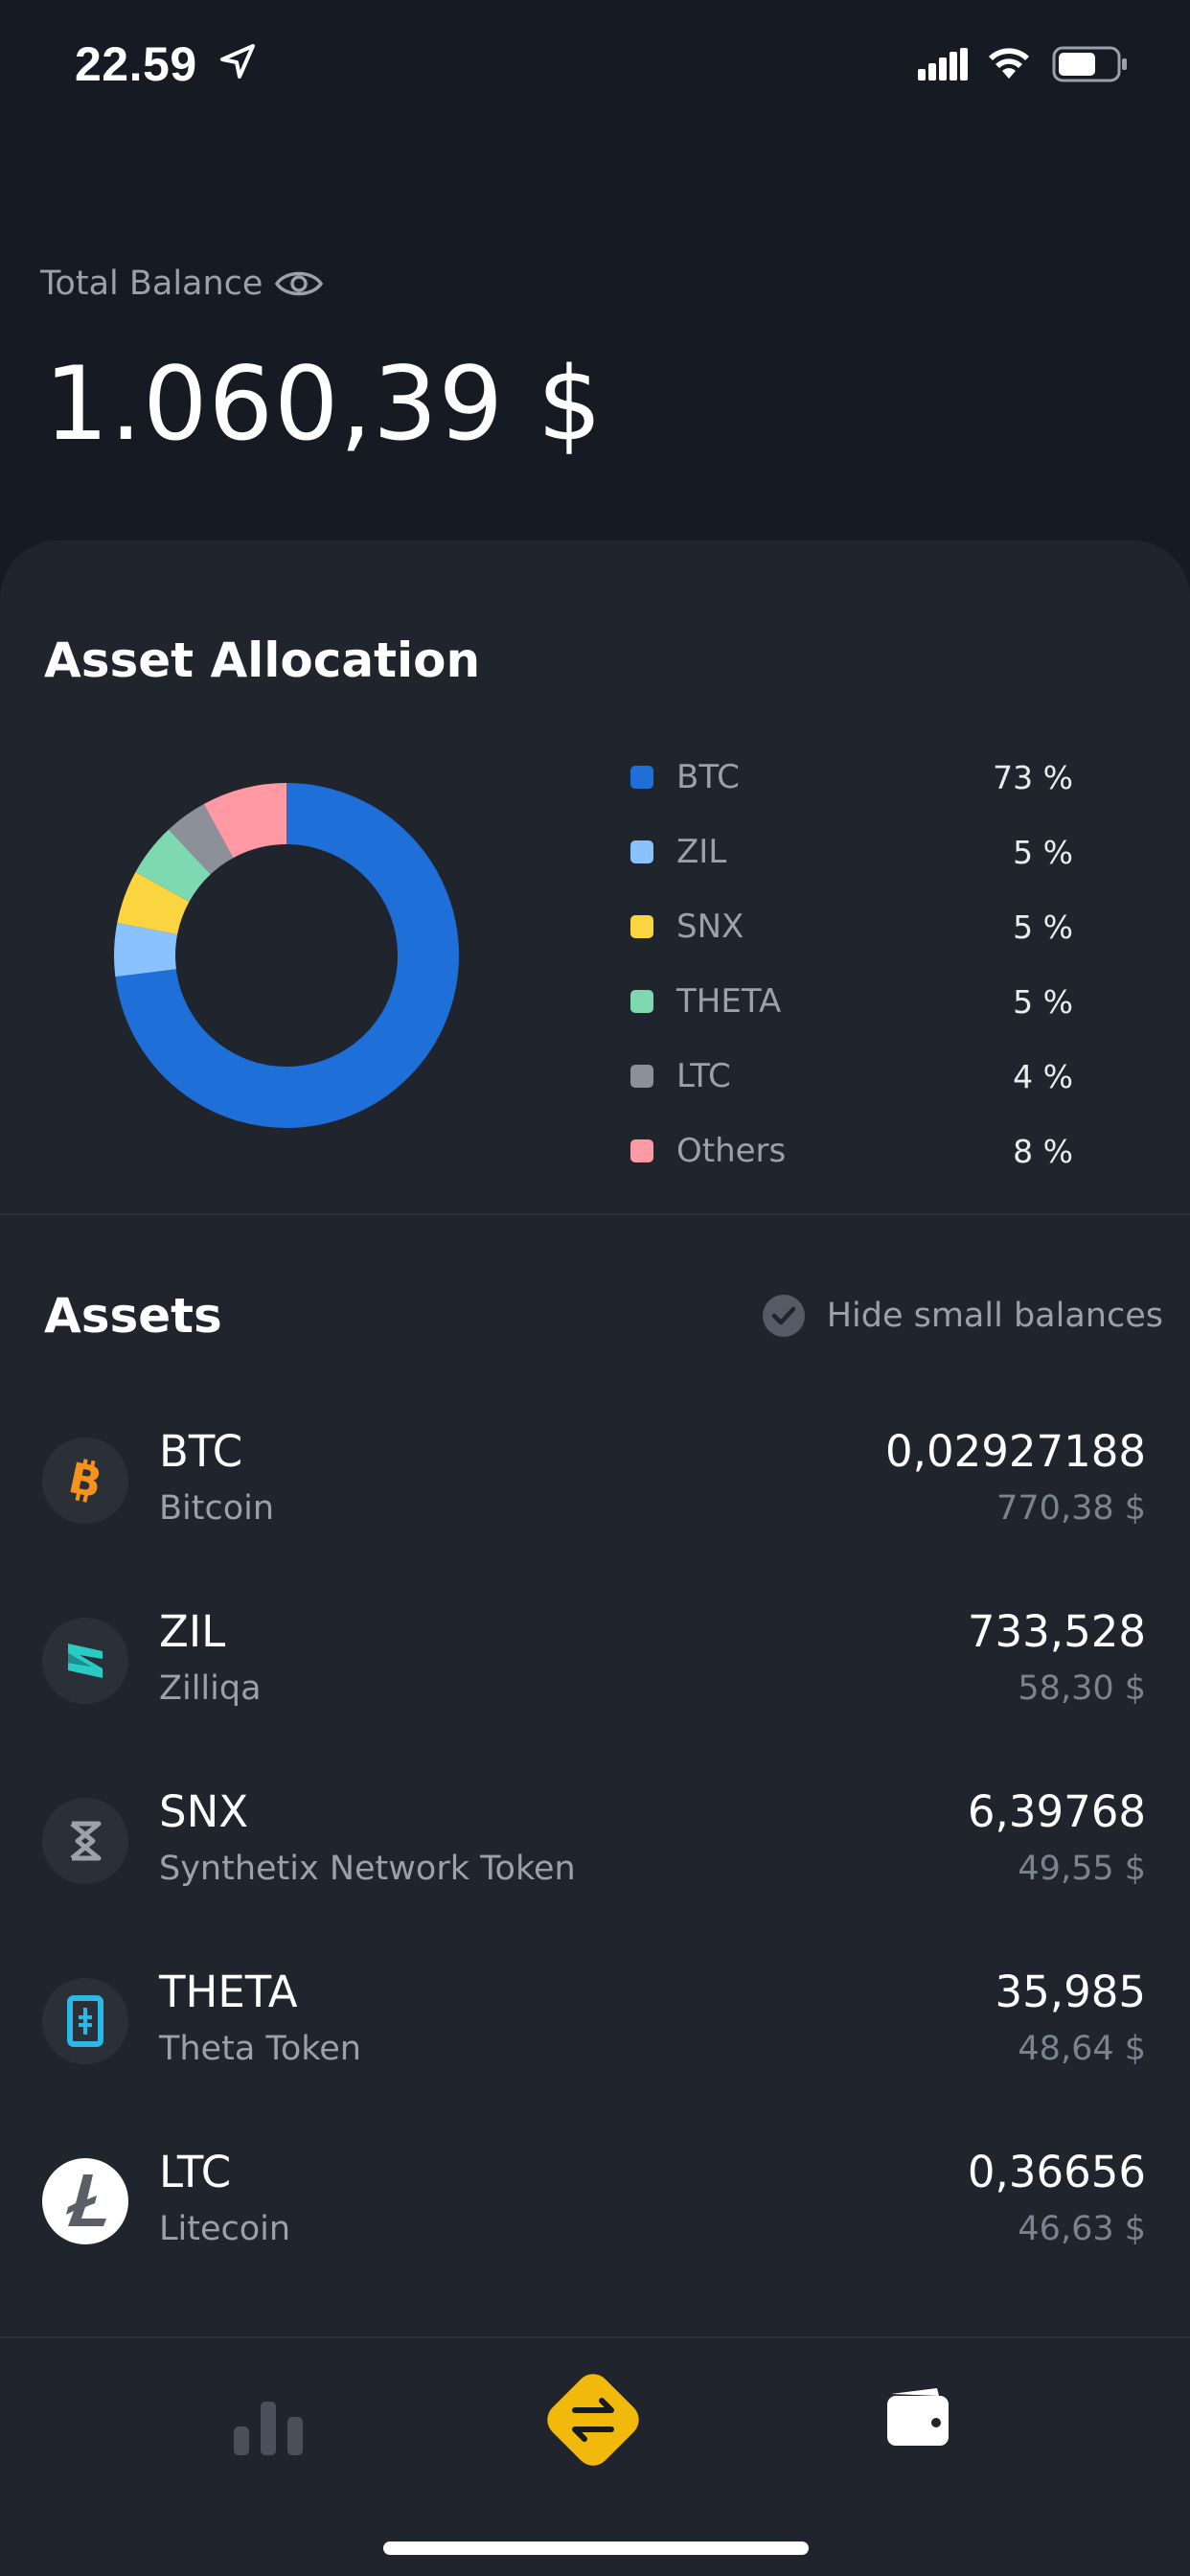 The height and width of the screenshot is (2576, 1190). I want to click on asset-row-ltc: LTC Litecoin 0,36656 46,63 $, so click(595, 2200).